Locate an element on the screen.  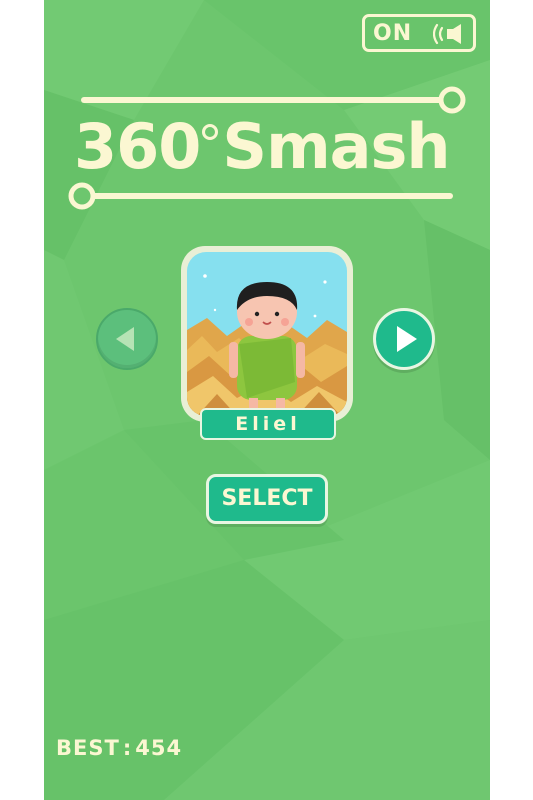
triangle-left-icon is located at coordinates (125, 339).